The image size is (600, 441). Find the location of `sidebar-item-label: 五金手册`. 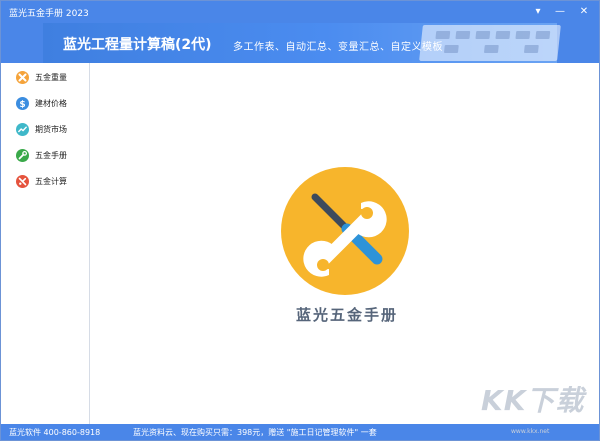

sidebar-item-label: 五金手册 is located at coordinates (51, 155).